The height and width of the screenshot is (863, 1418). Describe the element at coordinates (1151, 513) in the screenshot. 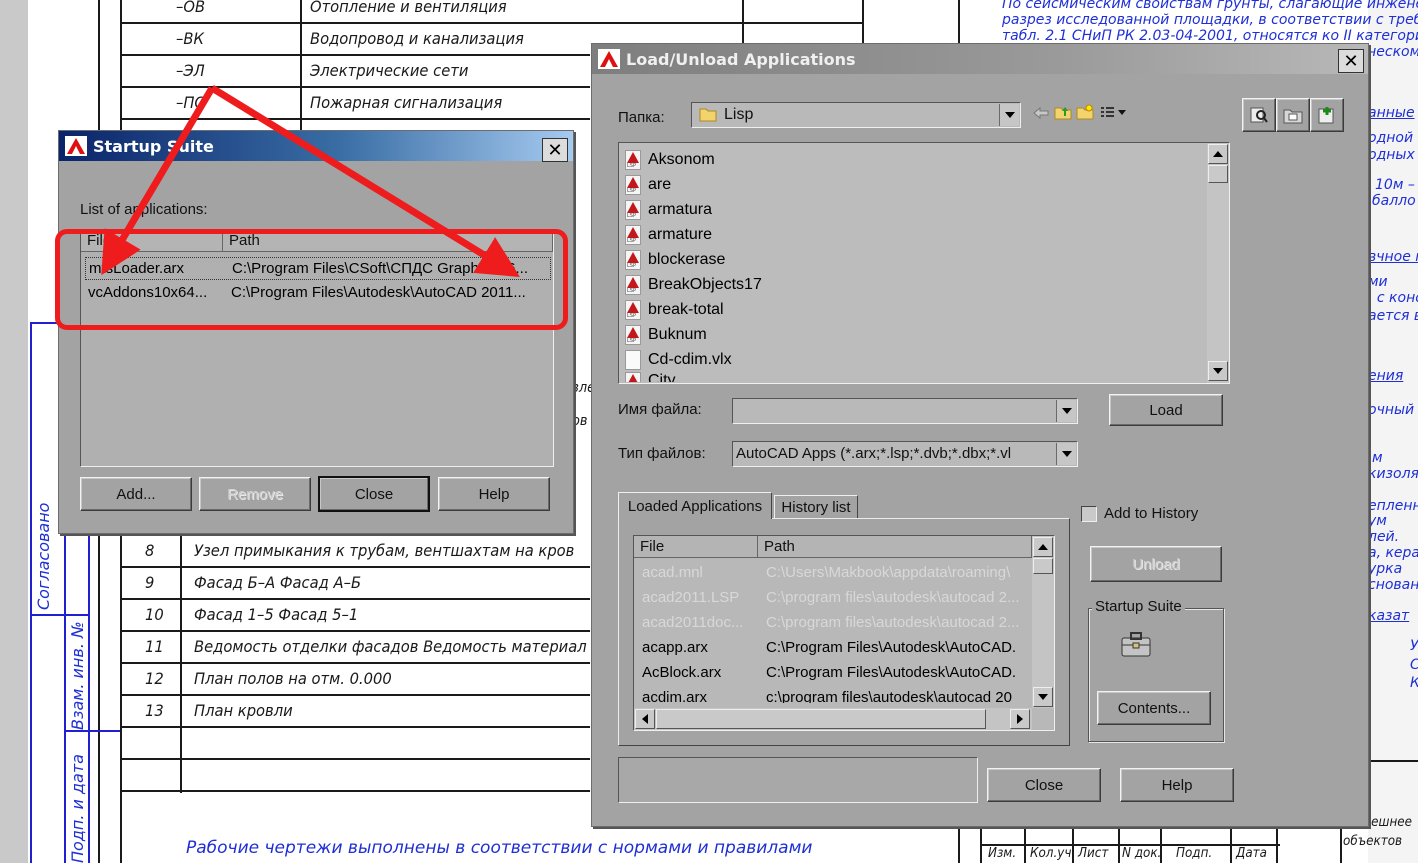

I see `add-to-history-label: Add to History` at that location.